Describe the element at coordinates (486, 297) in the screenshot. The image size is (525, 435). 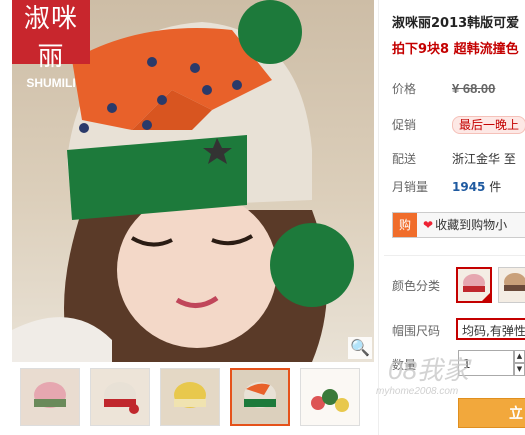
I see `selected-check-icon` at that location.